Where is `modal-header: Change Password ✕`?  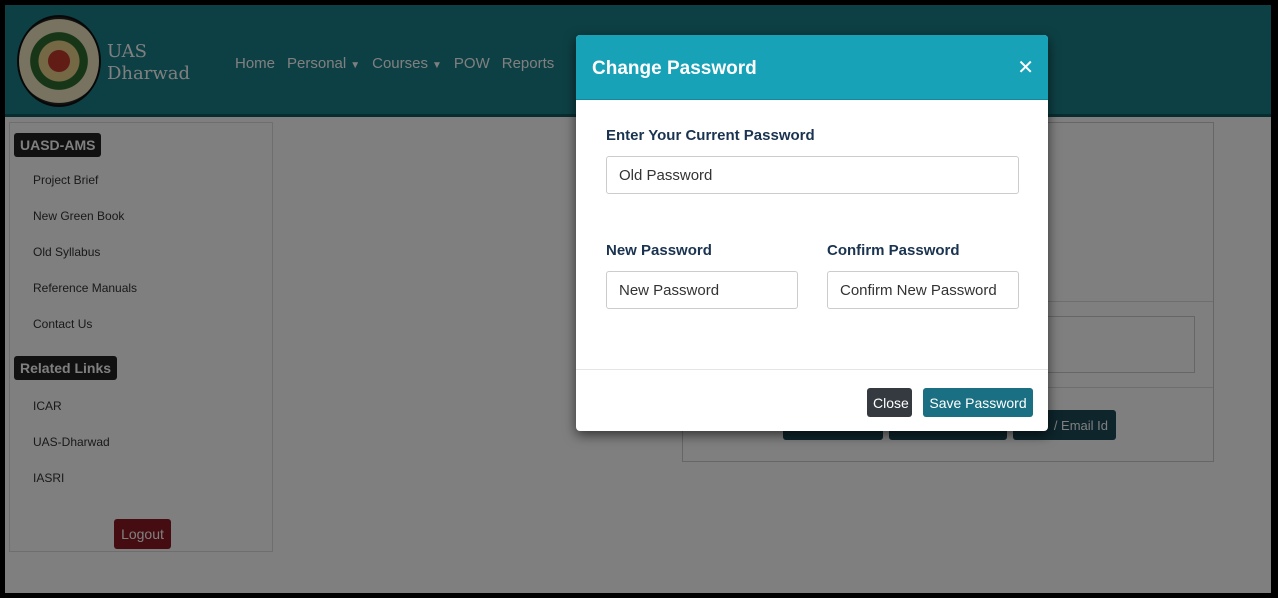
modal-header: Change Password ✕ is located at coordinates (812, 67).